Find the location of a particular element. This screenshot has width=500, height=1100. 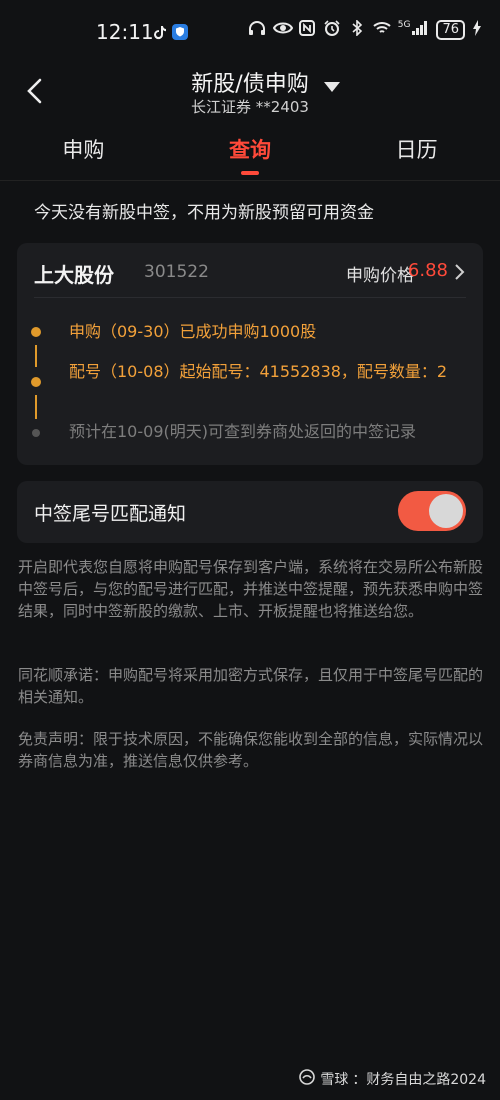

status-bar: 12:11 5G 76 is located at coordinates (250, 31).